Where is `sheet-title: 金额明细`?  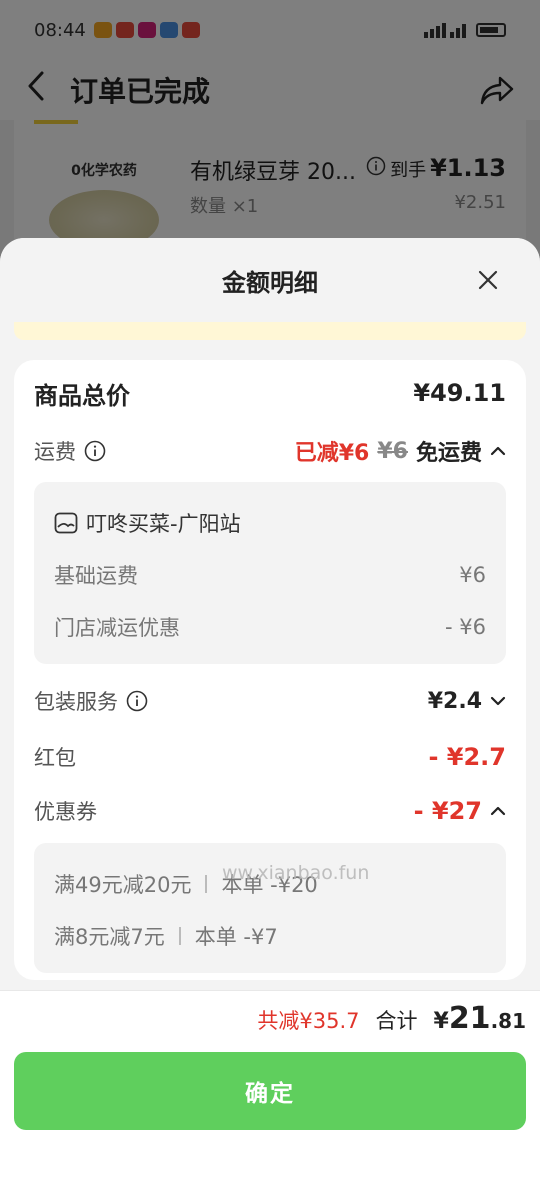 sheet-title: 金额明细 is located at coordinates (270, 282).